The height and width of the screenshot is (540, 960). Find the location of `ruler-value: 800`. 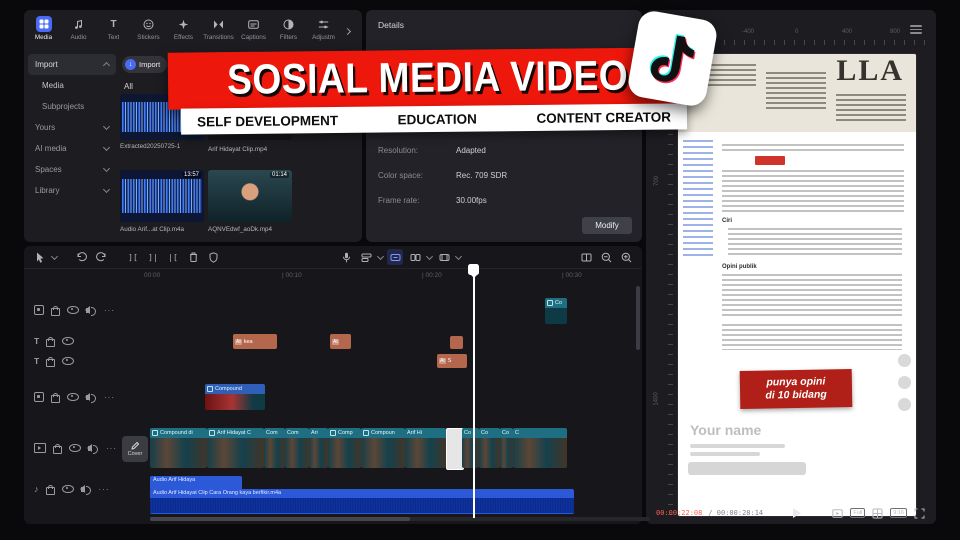

ruler-value: 800 is located at coordinates (895, 32).